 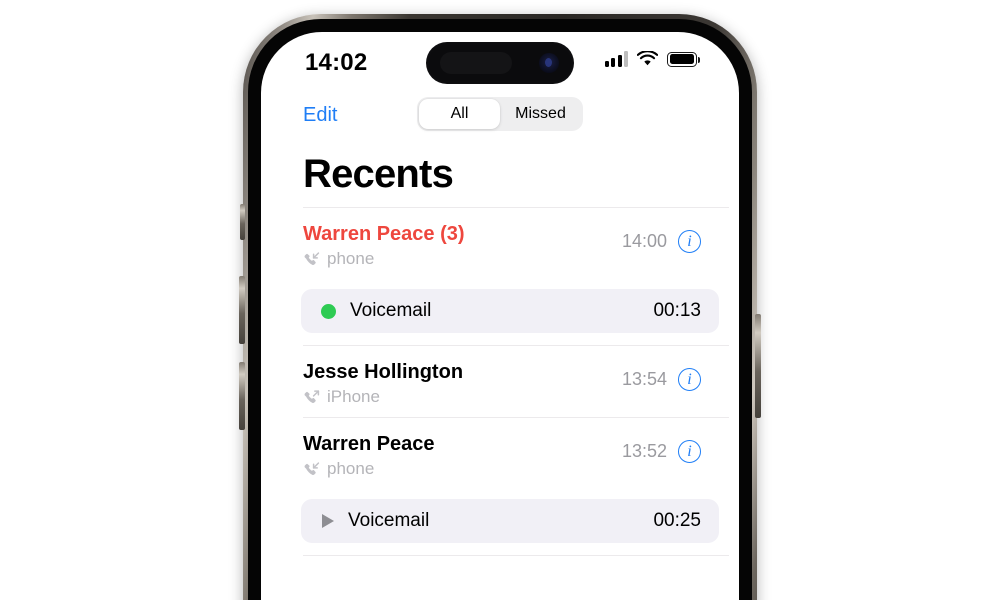 What do you see at coordinates (378, 174) in the screenshot?
I see `page-title: Recents` at bounding box center [378, 174].